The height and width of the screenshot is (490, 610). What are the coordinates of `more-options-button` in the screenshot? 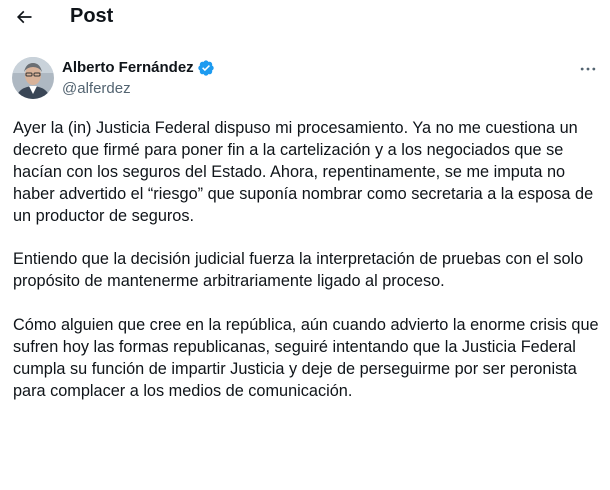 It's located at (588, 69).